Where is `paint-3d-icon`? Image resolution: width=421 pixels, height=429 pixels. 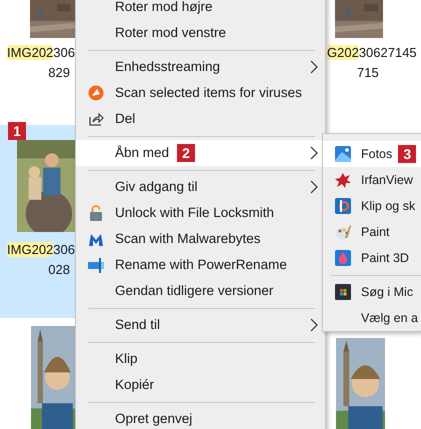 paint-3d-icon is located at coordinates (343, 258).